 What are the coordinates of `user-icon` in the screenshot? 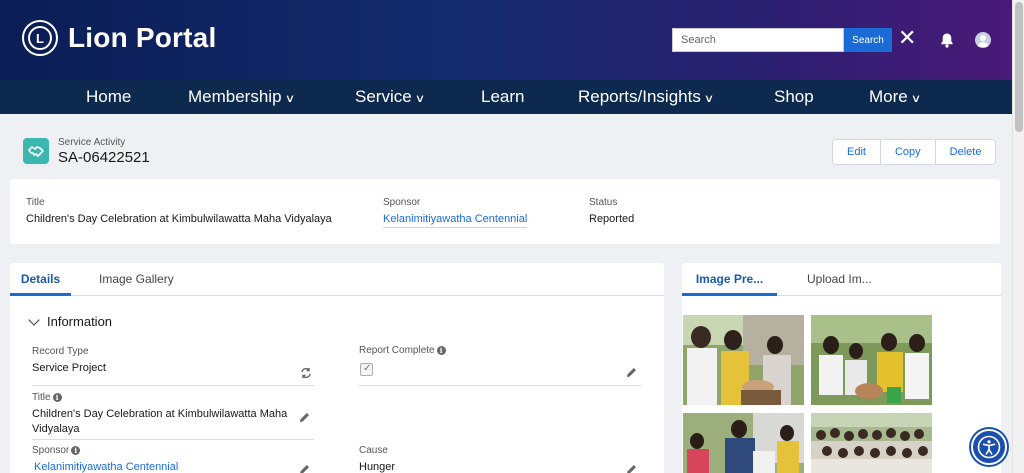 It's located at (983, 41).